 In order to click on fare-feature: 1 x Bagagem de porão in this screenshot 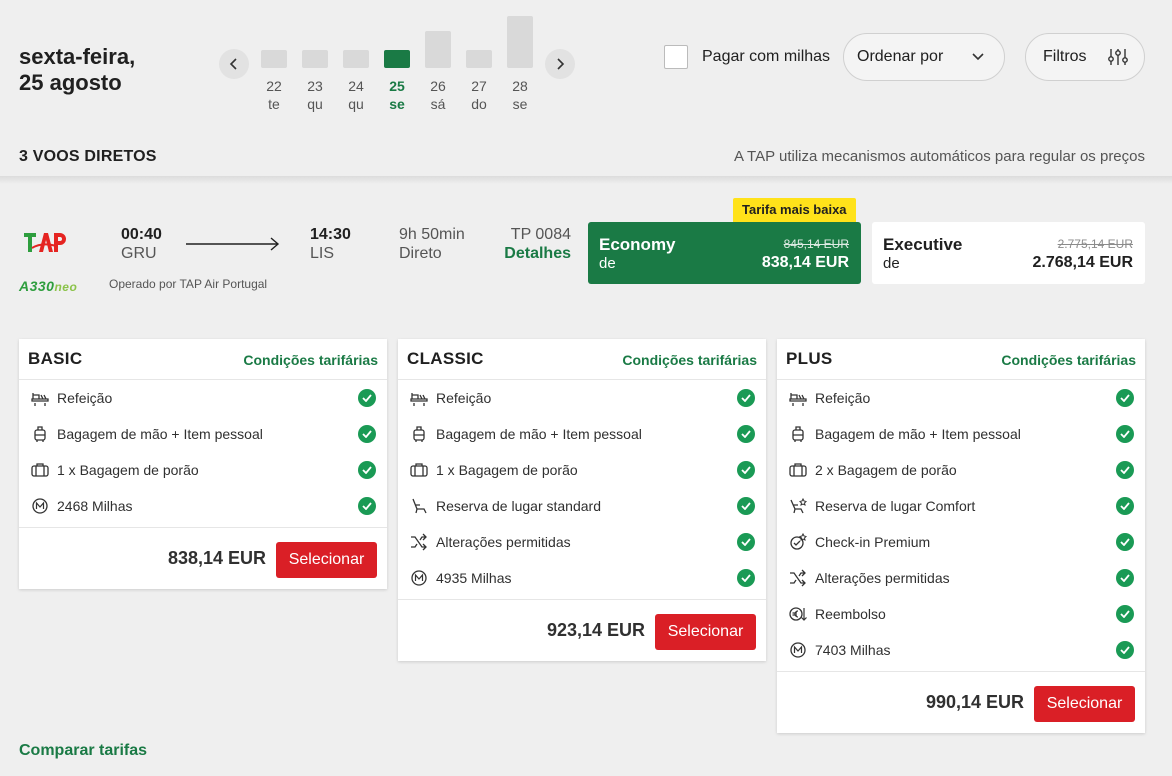, I will do `click(203, 470)`.